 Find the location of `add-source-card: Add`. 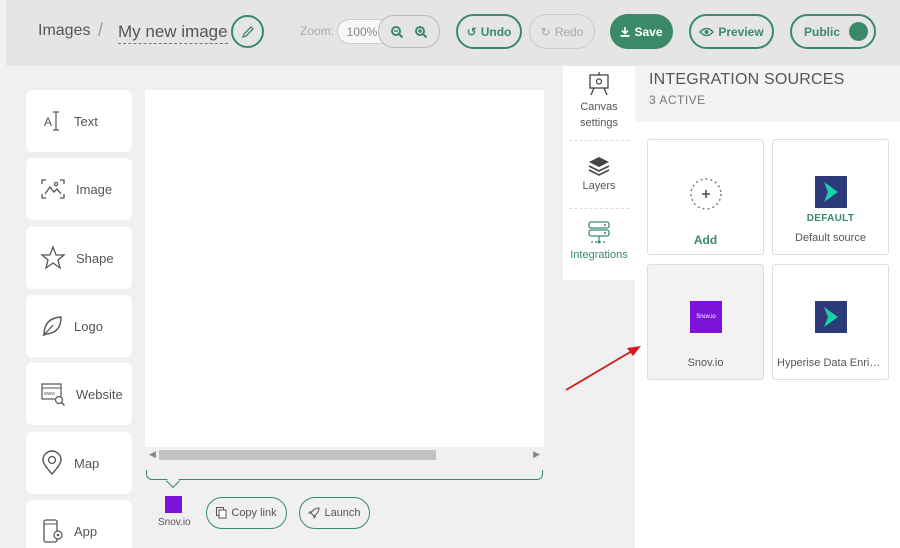

add-source-card: Add is located at coordinates (705, 197).